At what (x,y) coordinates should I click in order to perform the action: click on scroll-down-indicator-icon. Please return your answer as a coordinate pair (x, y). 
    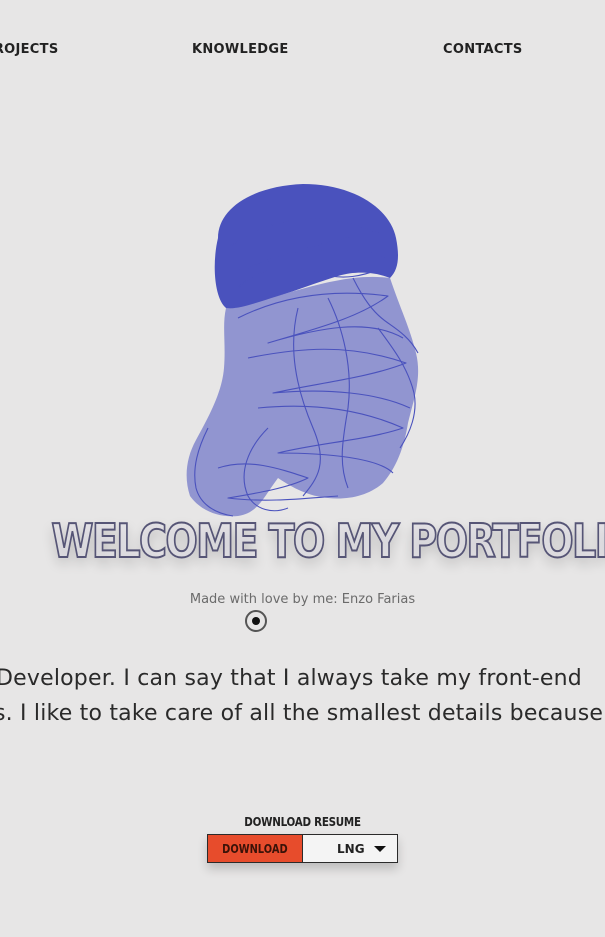
    Looking at the image, I should click on (256, 621).